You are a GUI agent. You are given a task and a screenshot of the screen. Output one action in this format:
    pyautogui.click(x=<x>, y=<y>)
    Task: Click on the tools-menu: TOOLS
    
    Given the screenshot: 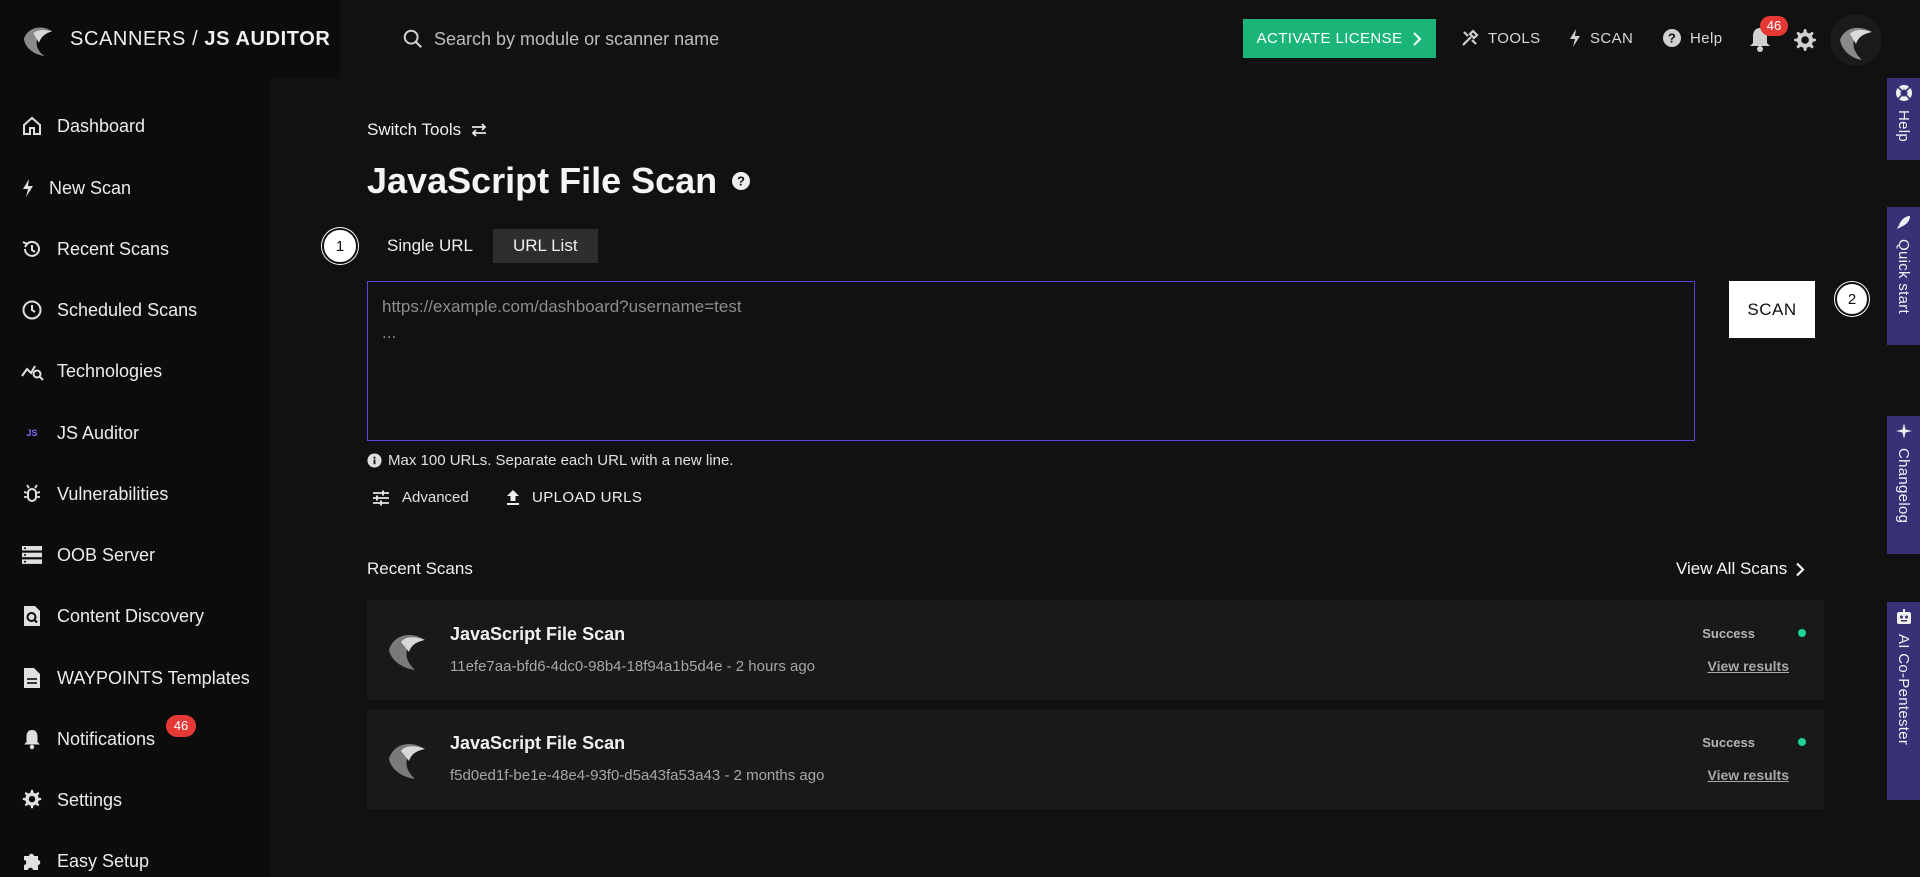 What is the action you would take?
    pyautogui.click(x=1500, y=38)
    